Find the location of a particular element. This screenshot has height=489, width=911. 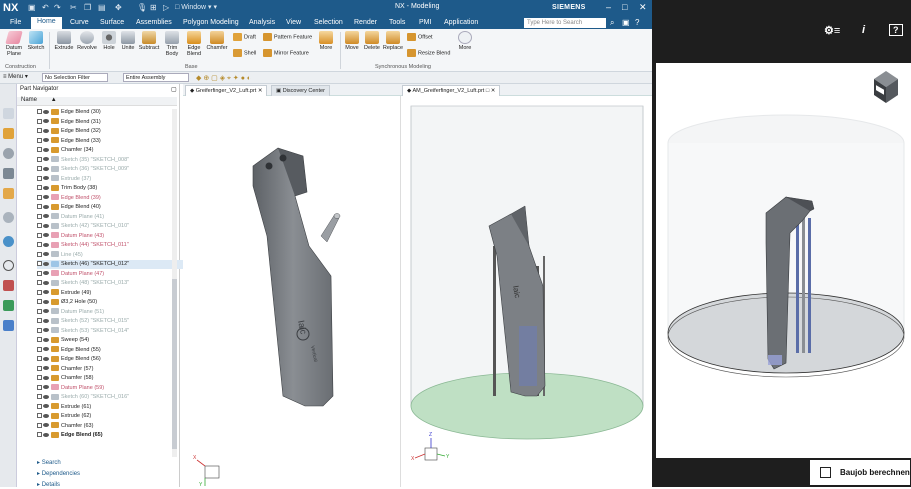

tree-node: Extrude (62) is located at coordinates (112, 416).